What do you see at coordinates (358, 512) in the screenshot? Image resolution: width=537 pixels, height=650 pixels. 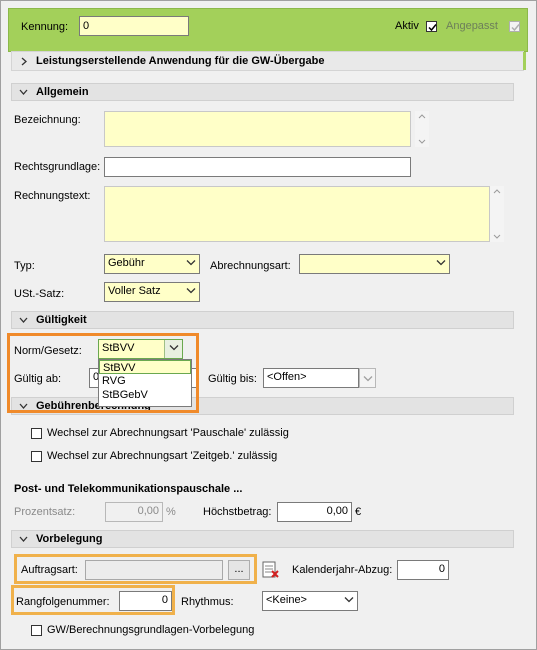 I see `currency-unit: €` at bounding box center [358, 512].